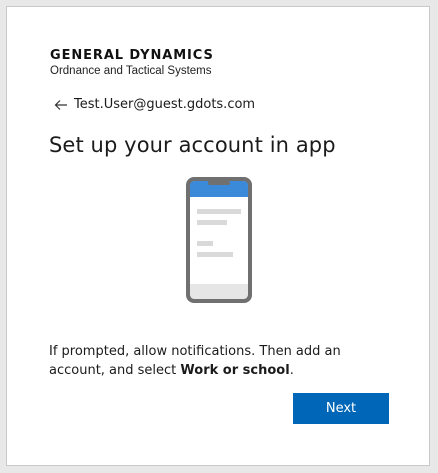 The width and height of the screenshot is (438, 473). What do you see at coordinates (192, 145) in the screenshot?
I see `page-title: Set up your account in app` at bounding box center [192, 145].